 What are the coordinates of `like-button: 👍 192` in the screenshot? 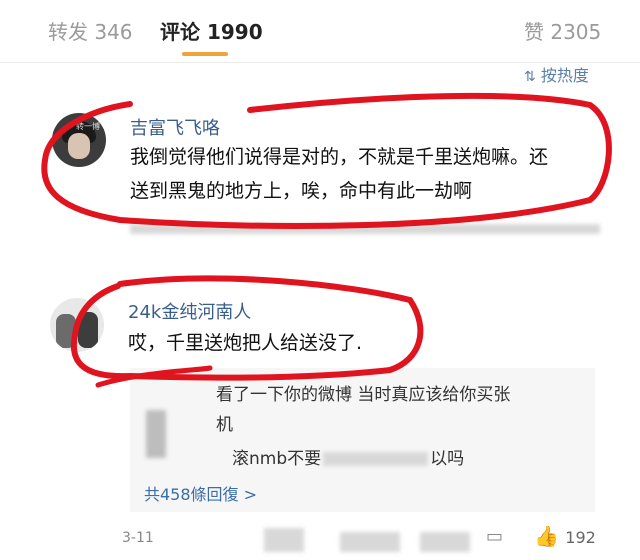 It's located at (565, 536).